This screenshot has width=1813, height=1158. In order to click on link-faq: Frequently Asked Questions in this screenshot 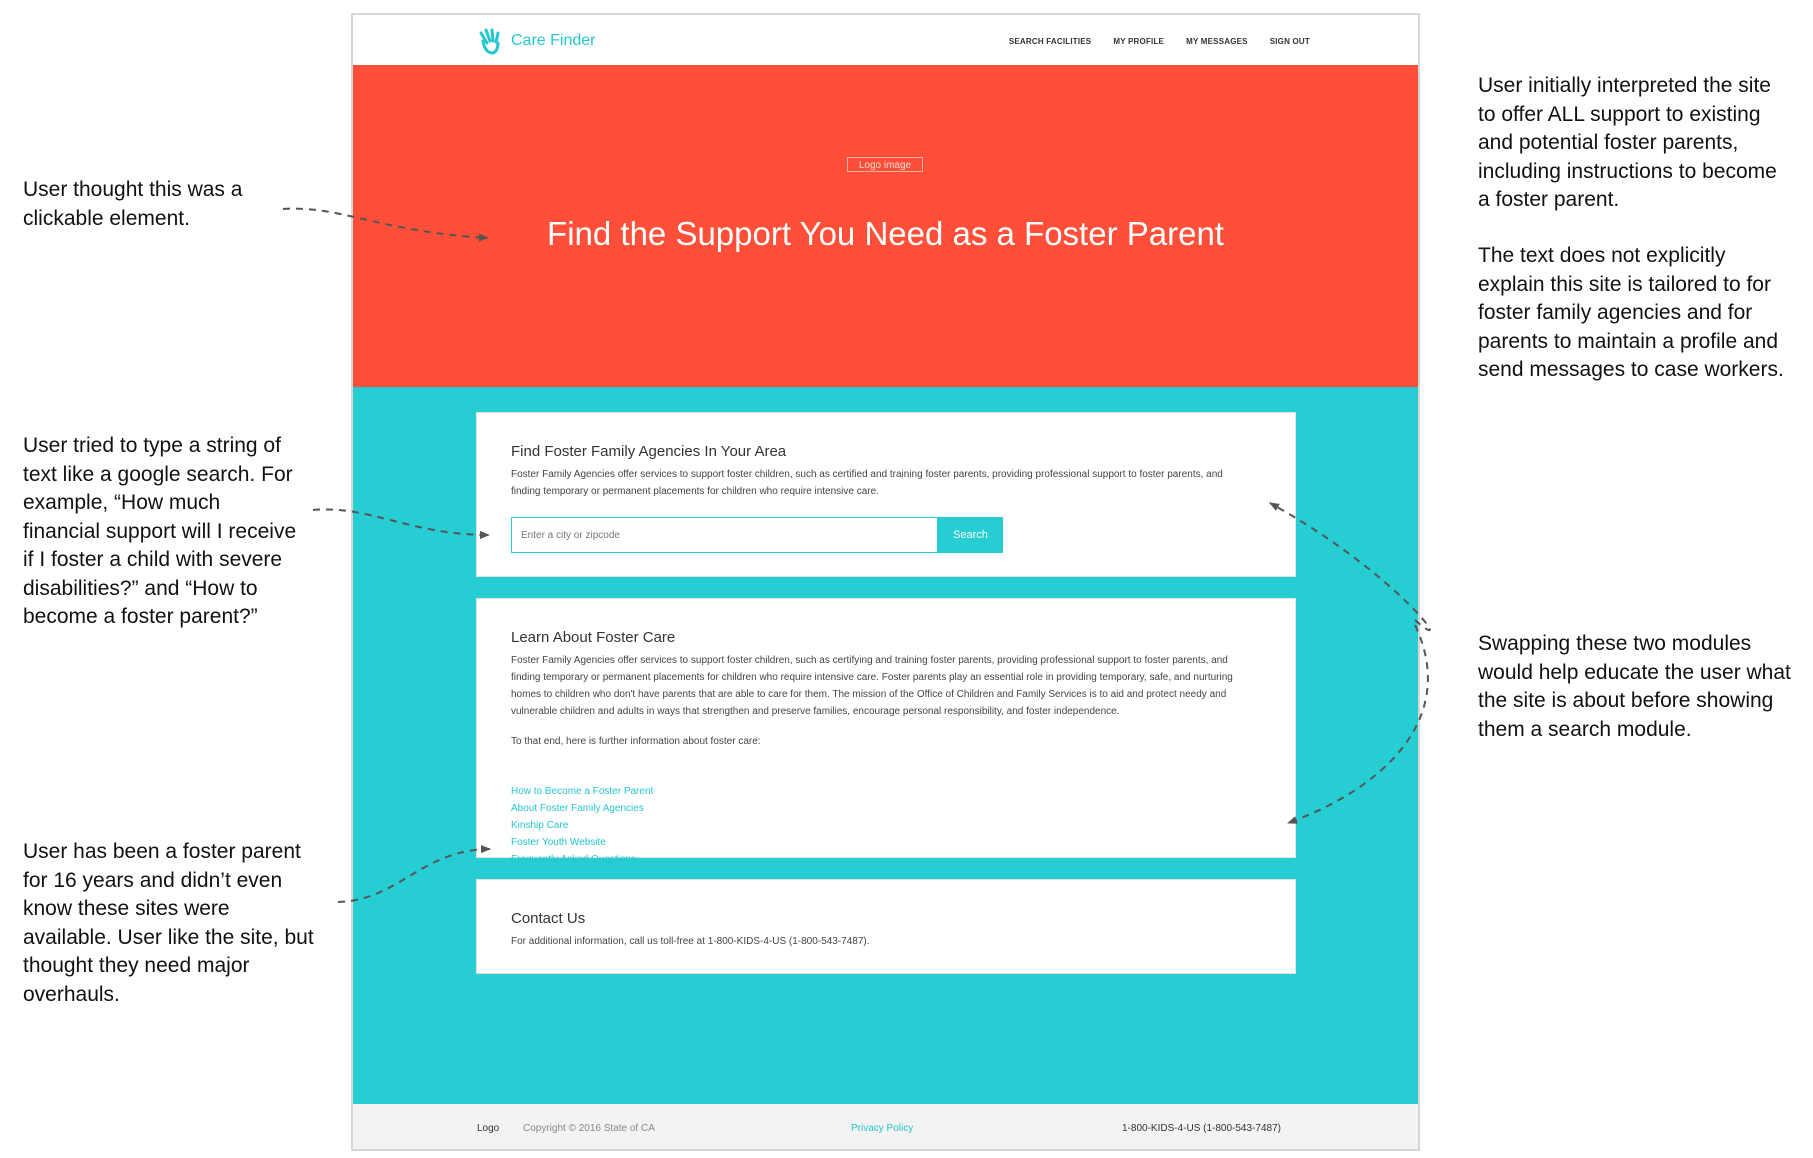, I will do `click(582, 859)`.